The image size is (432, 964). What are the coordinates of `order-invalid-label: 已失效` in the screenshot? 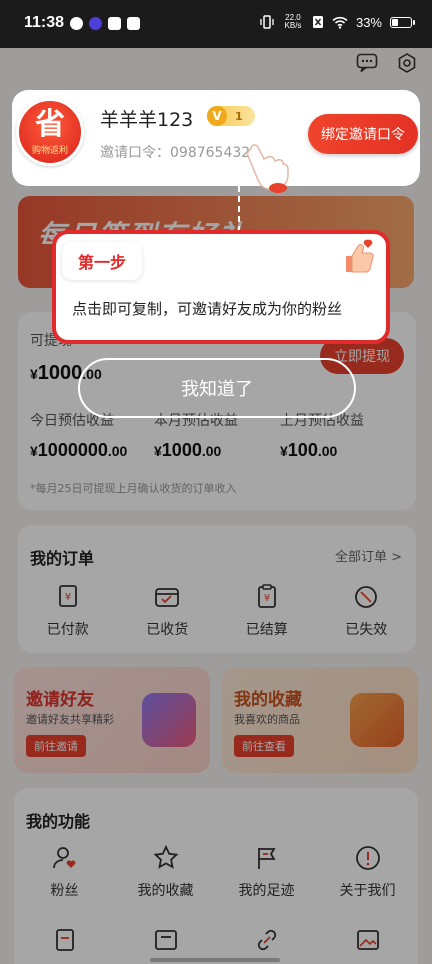 It's located at (366, 630).